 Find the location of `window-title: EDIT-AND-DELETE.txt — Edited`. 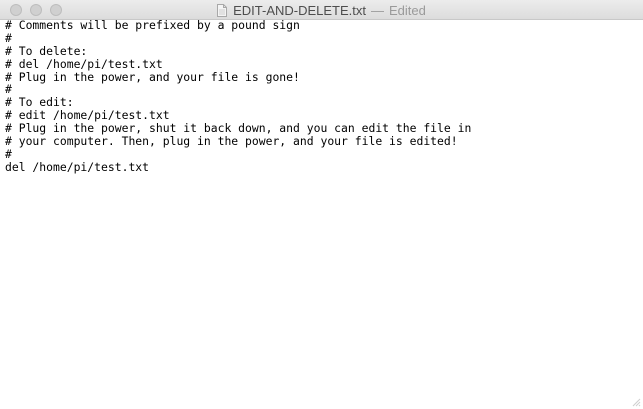

window-title: EDIT-AND-DELETE.txt — Edited is located at coordinates (321, 10).